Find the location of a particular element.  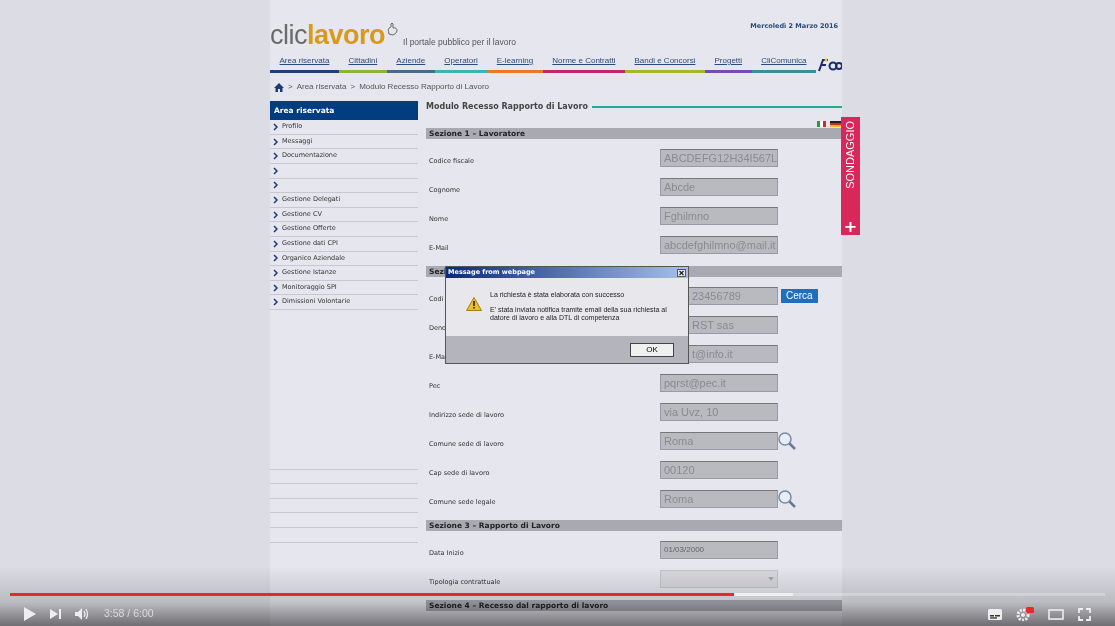

site-tagline: Il portale pubblico per il lavoro is located at coordinates (459, 42).